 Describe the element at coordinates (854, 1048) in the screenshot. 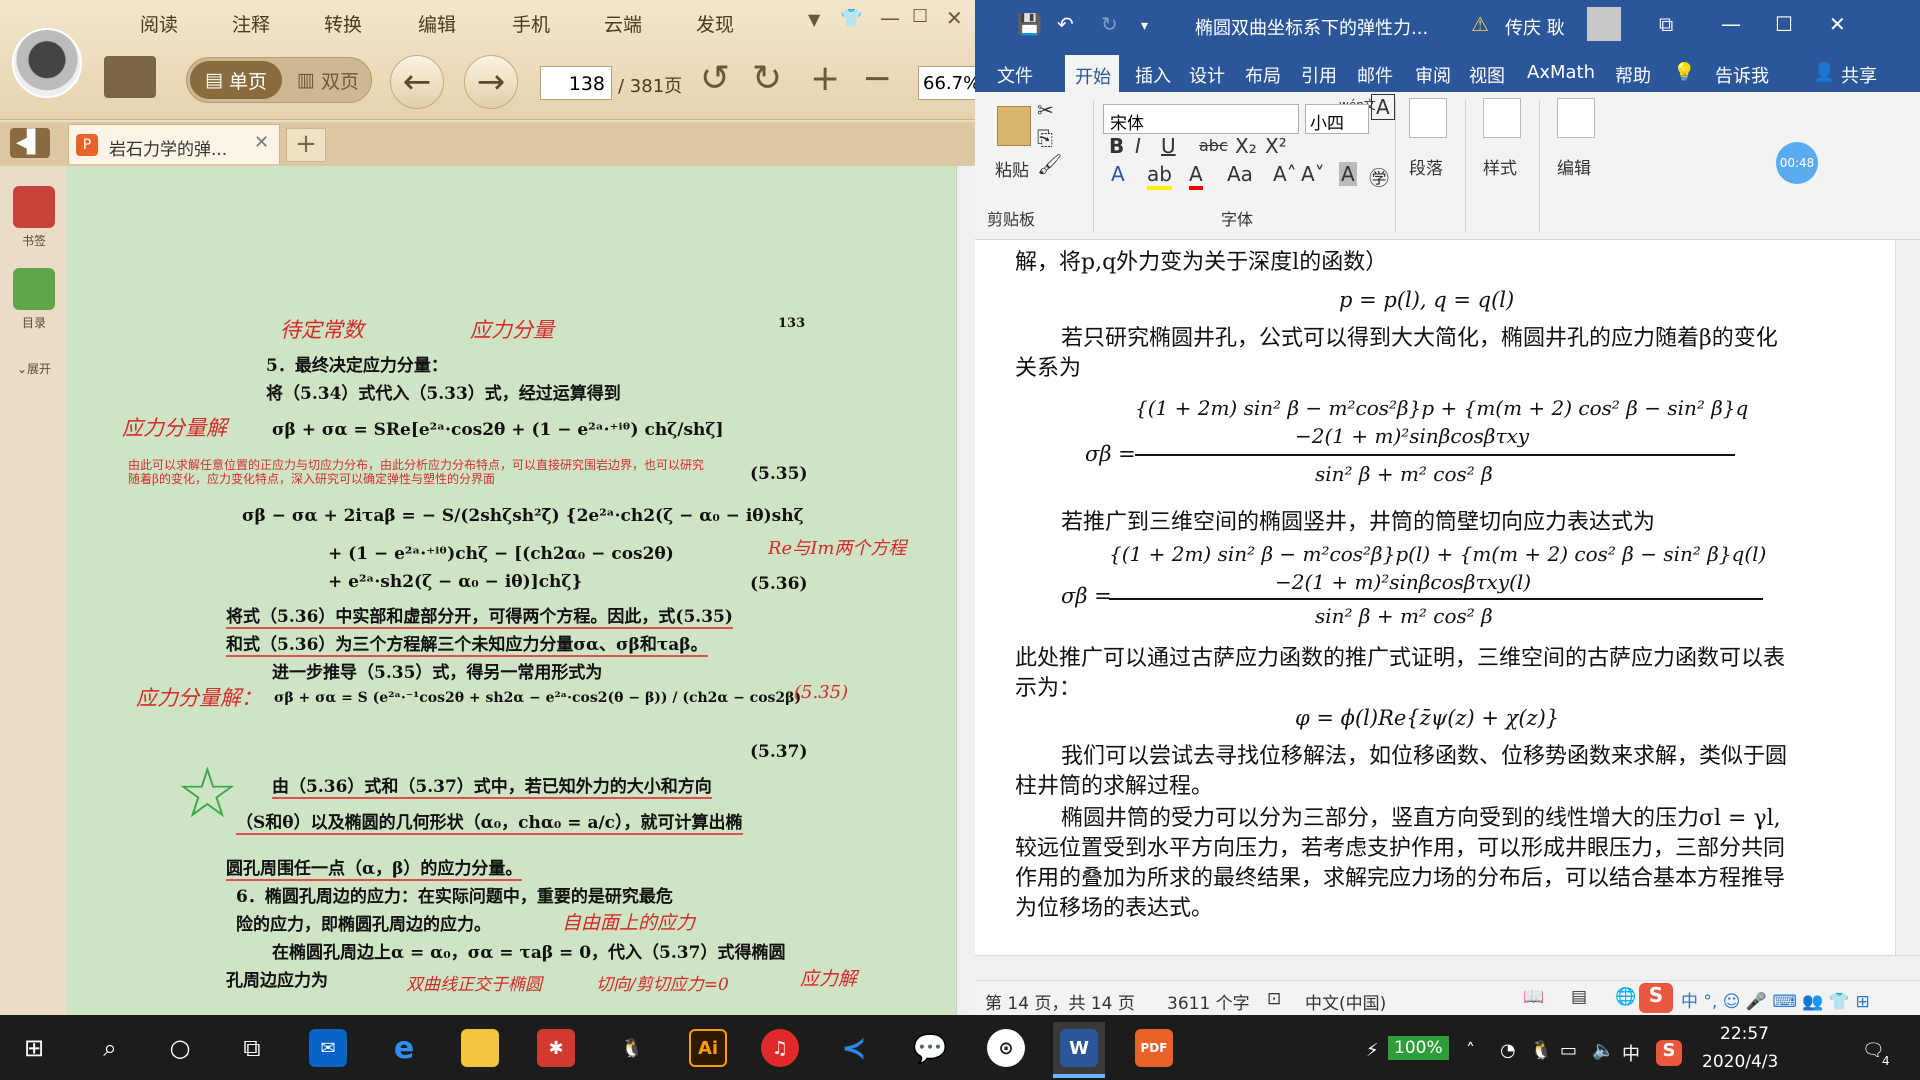

I see `app-vscode: ≺` at that location.